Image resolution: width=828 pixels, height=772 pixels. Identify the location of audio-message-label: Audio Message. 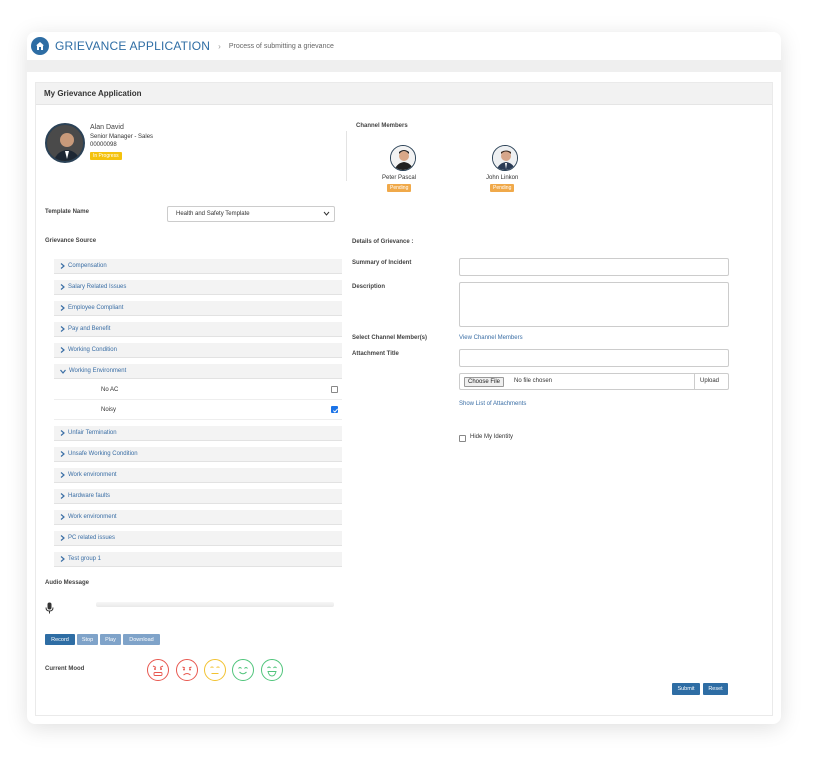
(67, 583).